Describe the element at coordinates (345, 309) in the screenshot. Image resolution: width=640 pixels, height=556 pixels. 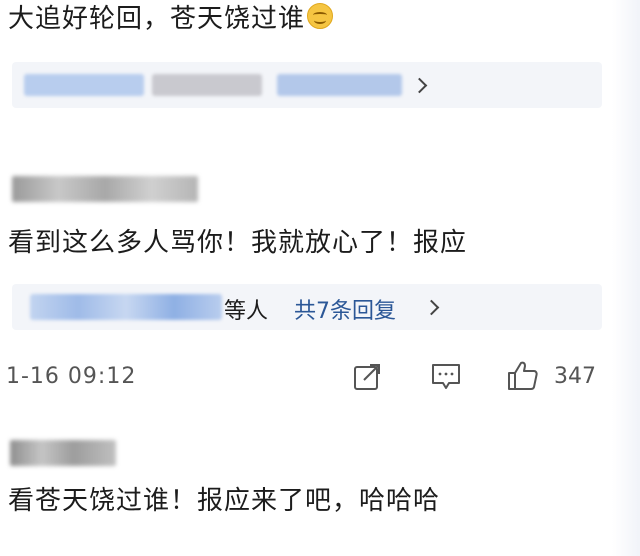
I see `reply-count-link: 共7条回复` at that location.